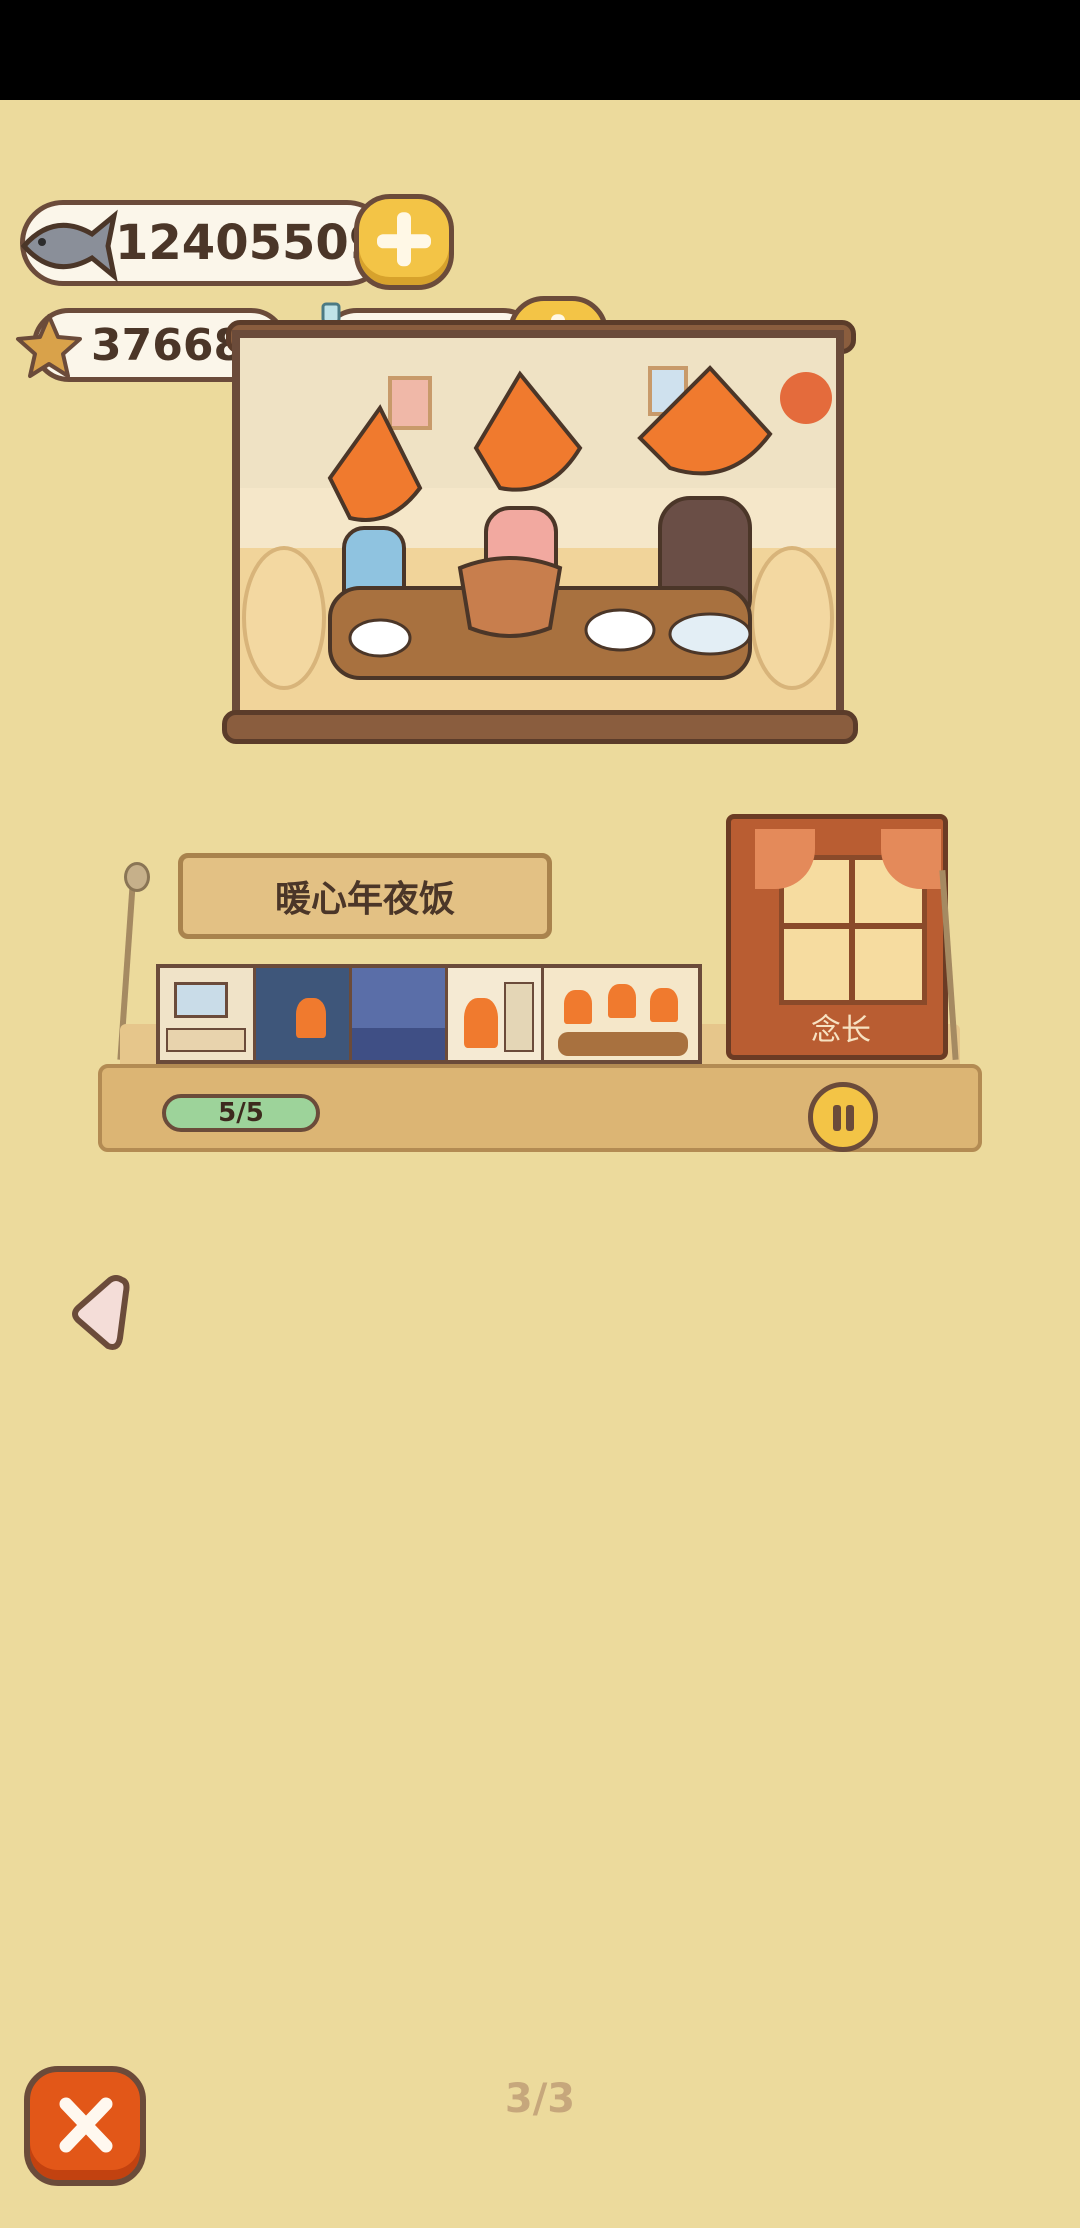  I want to click on back-arrow-icon, so click(100, 1314).